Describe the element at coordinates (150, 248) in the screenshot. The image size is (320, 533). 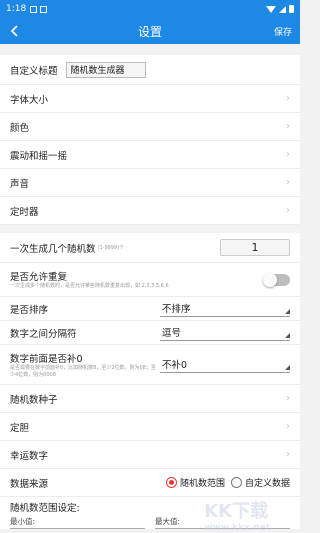
I see `generate-count-row: 一次生成几个随机数 (1-9999)个 1` at that location.